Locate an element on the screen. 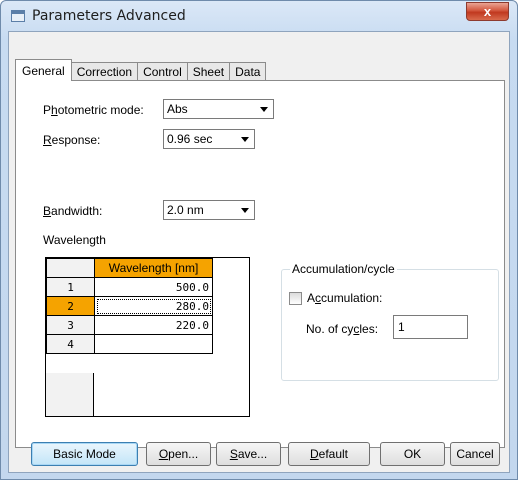 The width and height of the screenshot is (520, 482). tab-correction: Correction is located at coordinates (104, 71).